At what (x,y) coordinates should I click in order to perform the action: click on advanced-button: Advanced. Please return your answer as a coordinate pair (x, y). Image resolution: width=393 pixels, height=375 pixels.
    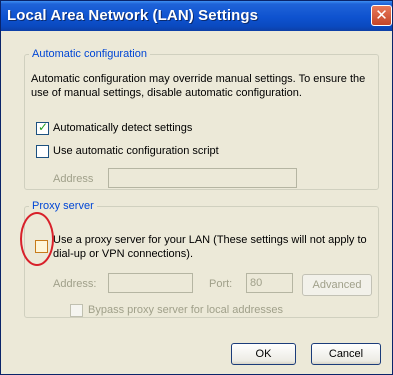
    Looking at the image, I should click on (337, 285).